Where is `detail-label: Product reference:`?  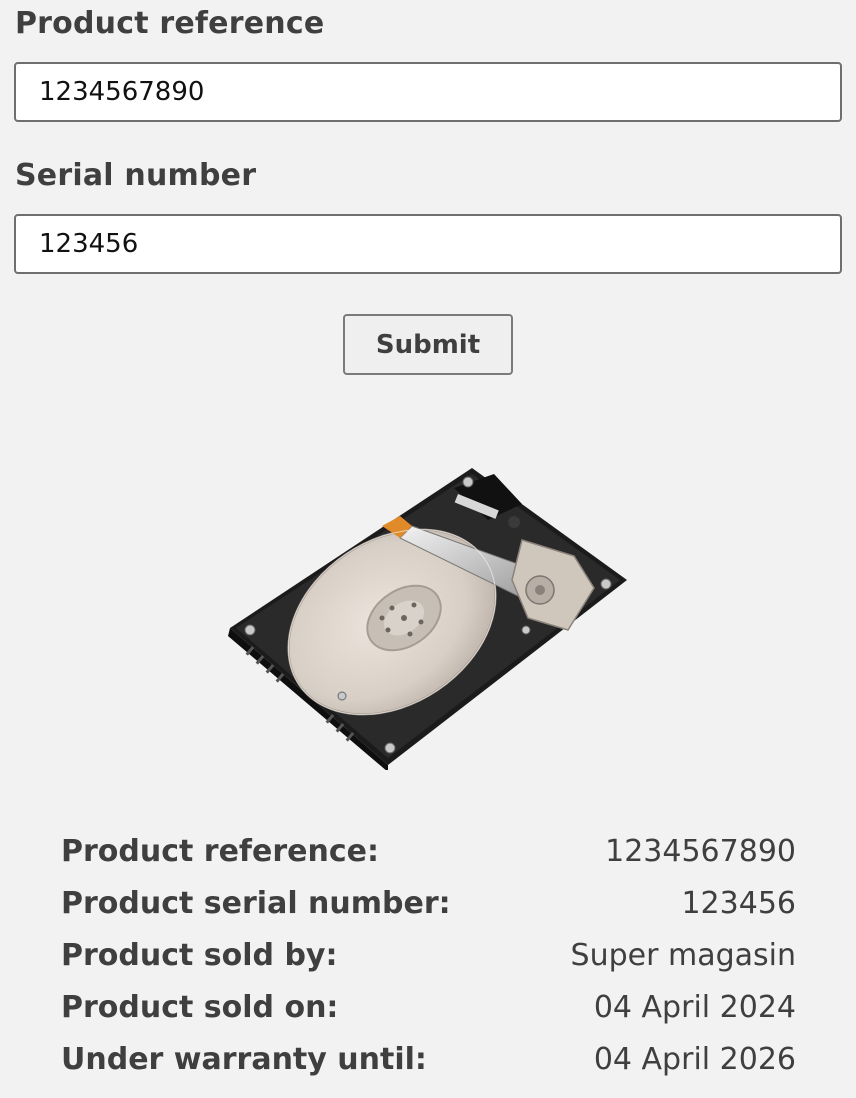
detail-label: Product reference: is located at coordinates (220, 851).